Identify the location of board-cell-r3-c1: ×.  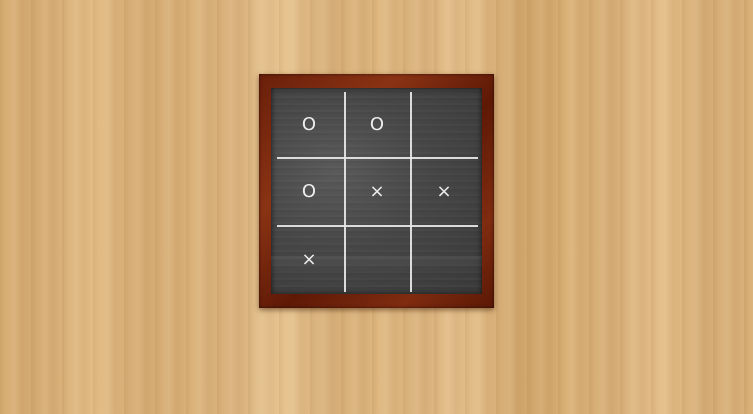
(309, 260).